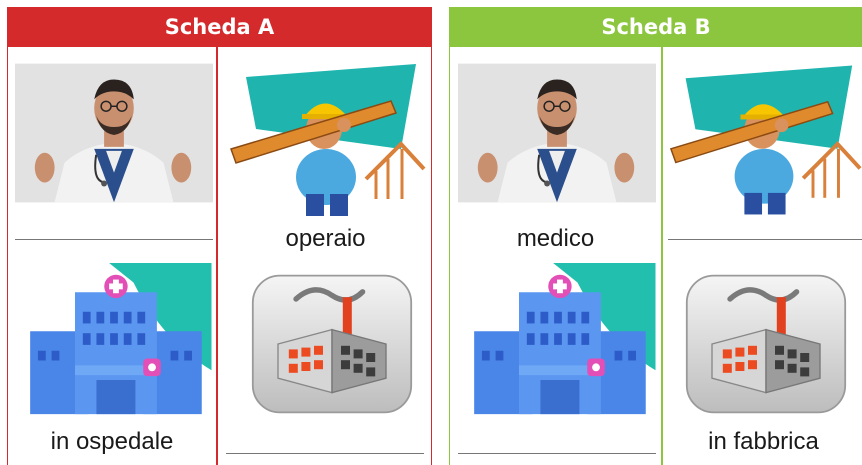 The height and width of the screenshot is (465, 862). I want to click on sheet-b-column-divider, so click(662, 256).